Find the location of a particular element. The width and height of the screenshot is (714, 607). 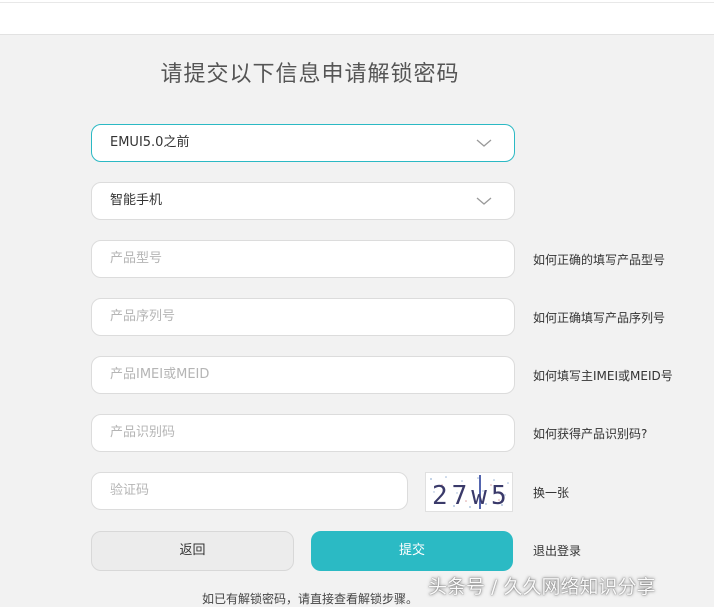

captcha-refresh-link: 换一张 is located at coordinates (551, 493).